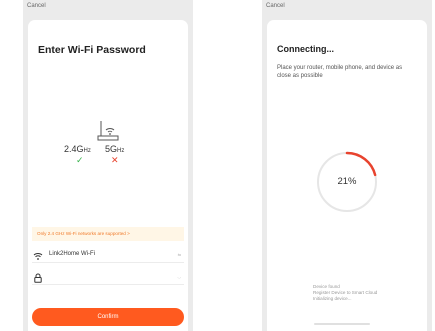 This screenshot has width=435, height=331. What do you see at coordinates (108, 131) in the screenshot?
I see `router-icon` at bounding box center [108, 131].